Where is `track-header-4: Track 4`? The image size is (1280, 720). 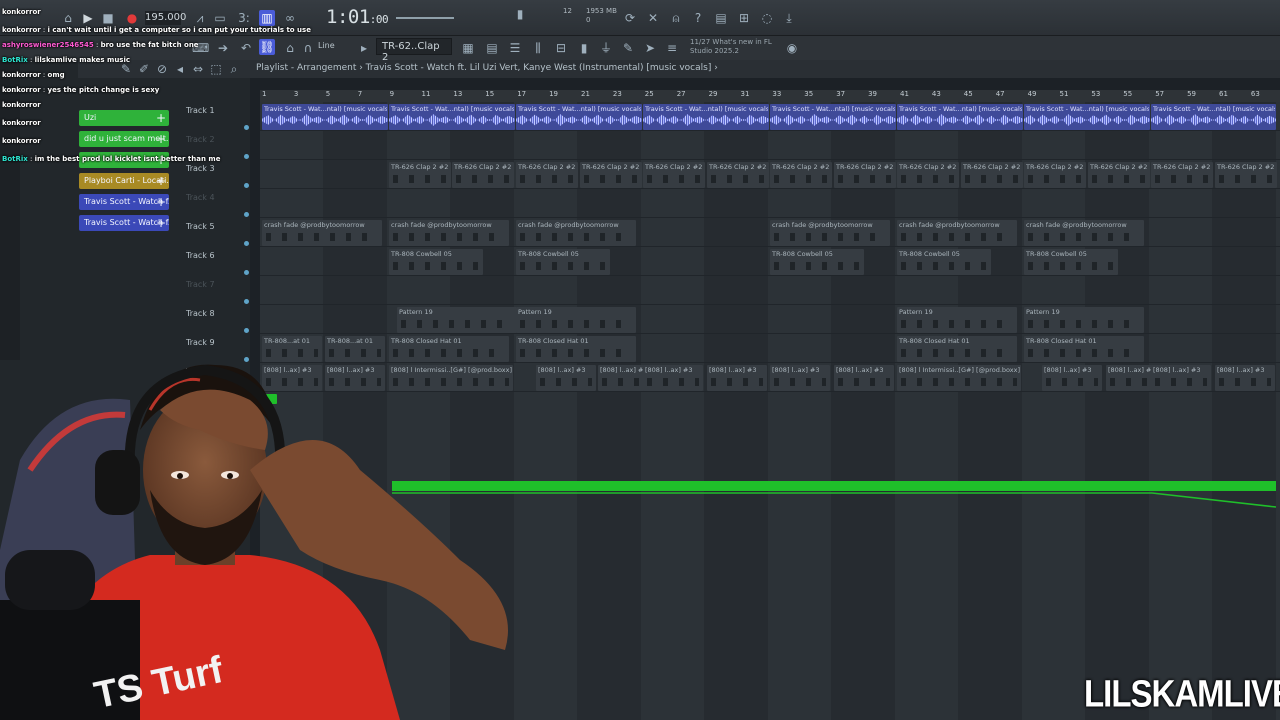 track-header-4: Track 4 is located at coordinates (200, 197).